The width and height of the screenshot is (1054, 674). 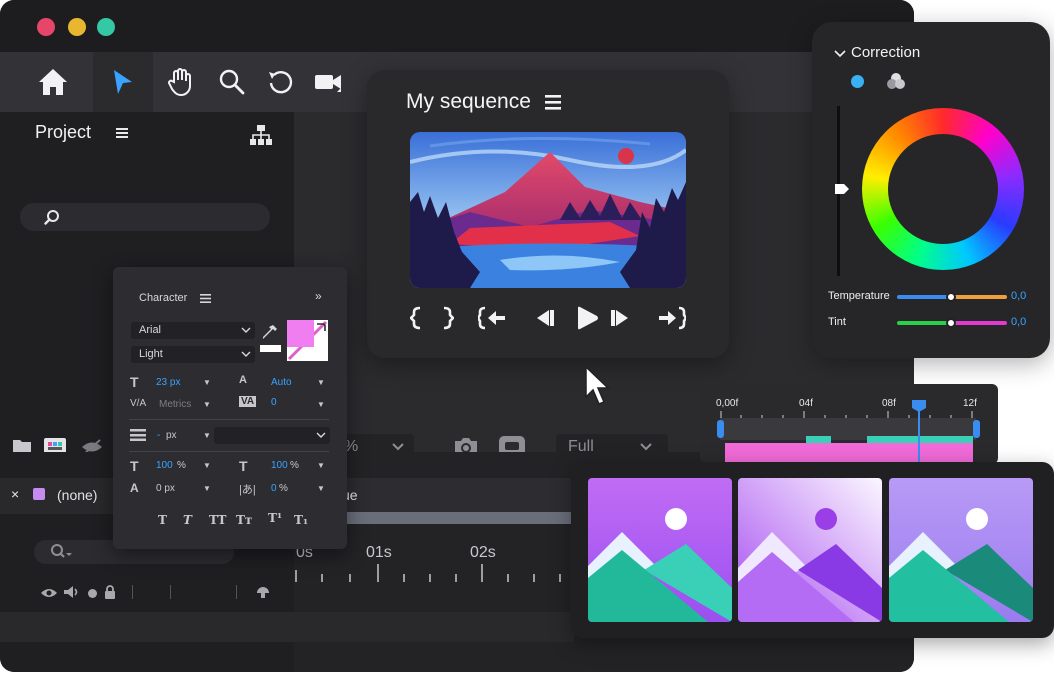 What do you see at coordinates (434, 574) in the screenshot?
I see `time-ruler` at bounding box center [434, 574].